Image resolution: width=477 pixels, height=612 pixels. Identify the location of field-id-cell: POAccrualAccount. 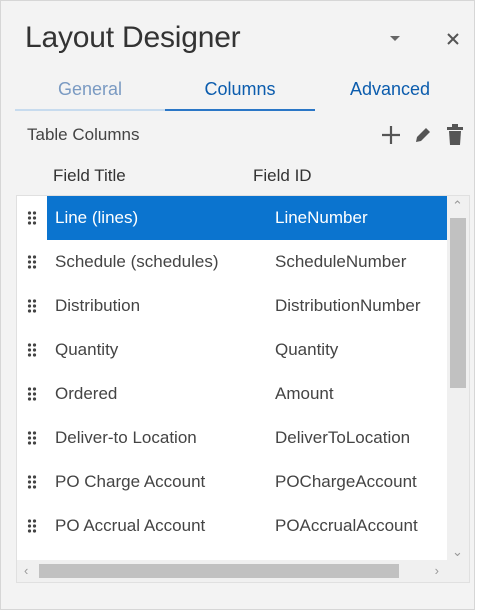
(346, 525).